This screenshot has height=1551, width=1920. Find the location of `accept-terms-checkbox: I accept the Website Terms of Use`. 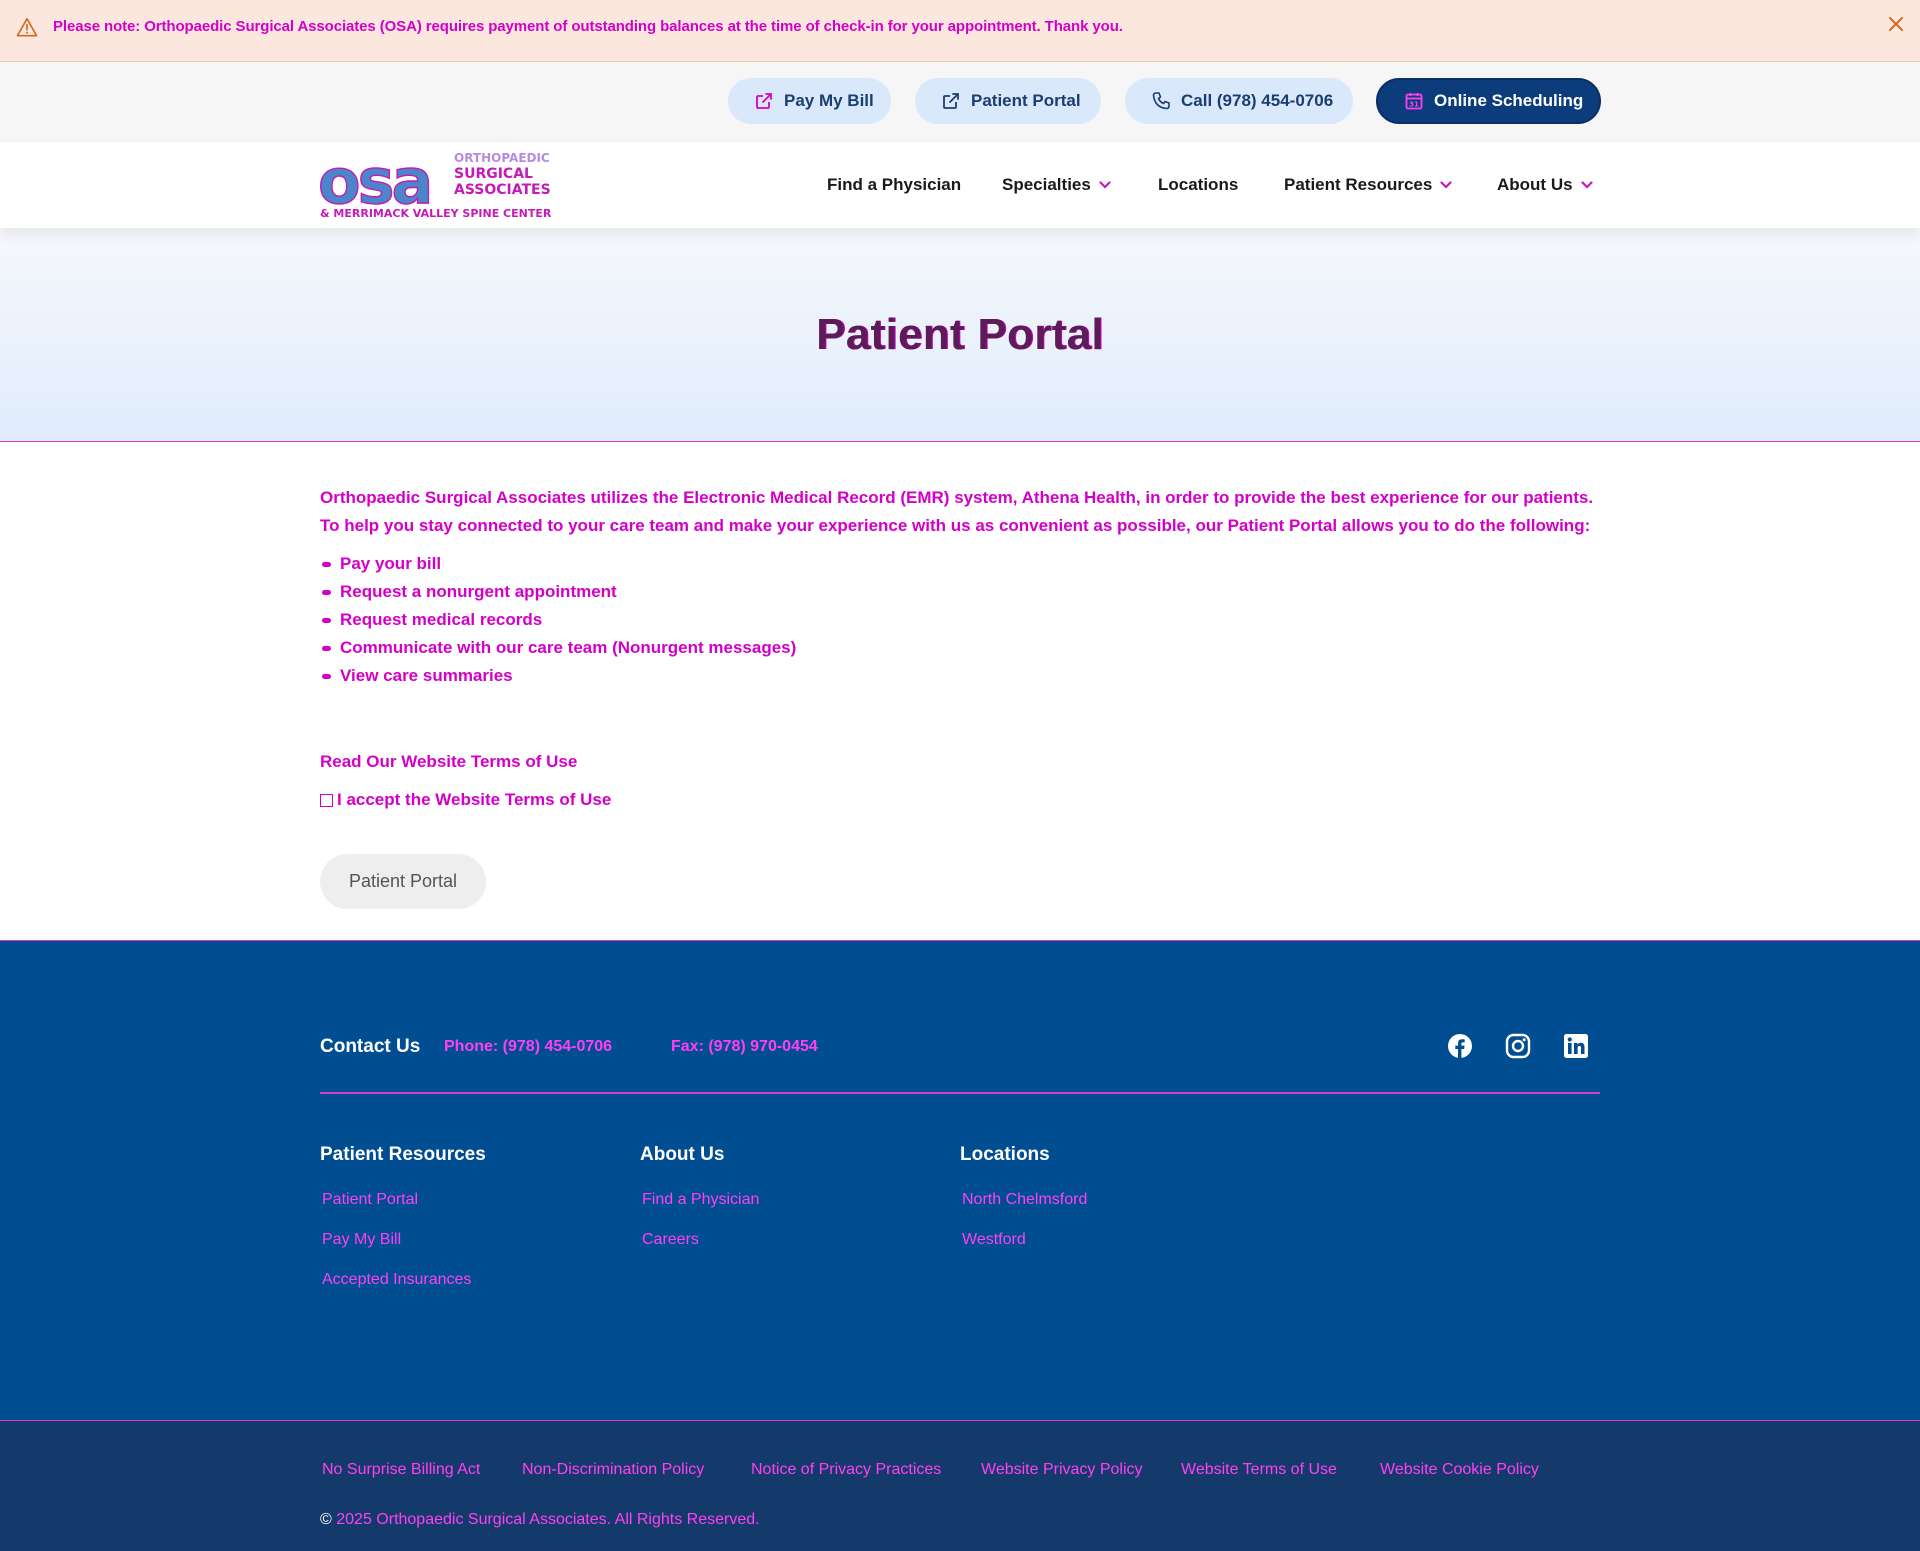

accept-terms-checkbox: I accept the Website Terms of Use is located at coordinates (965, 800).